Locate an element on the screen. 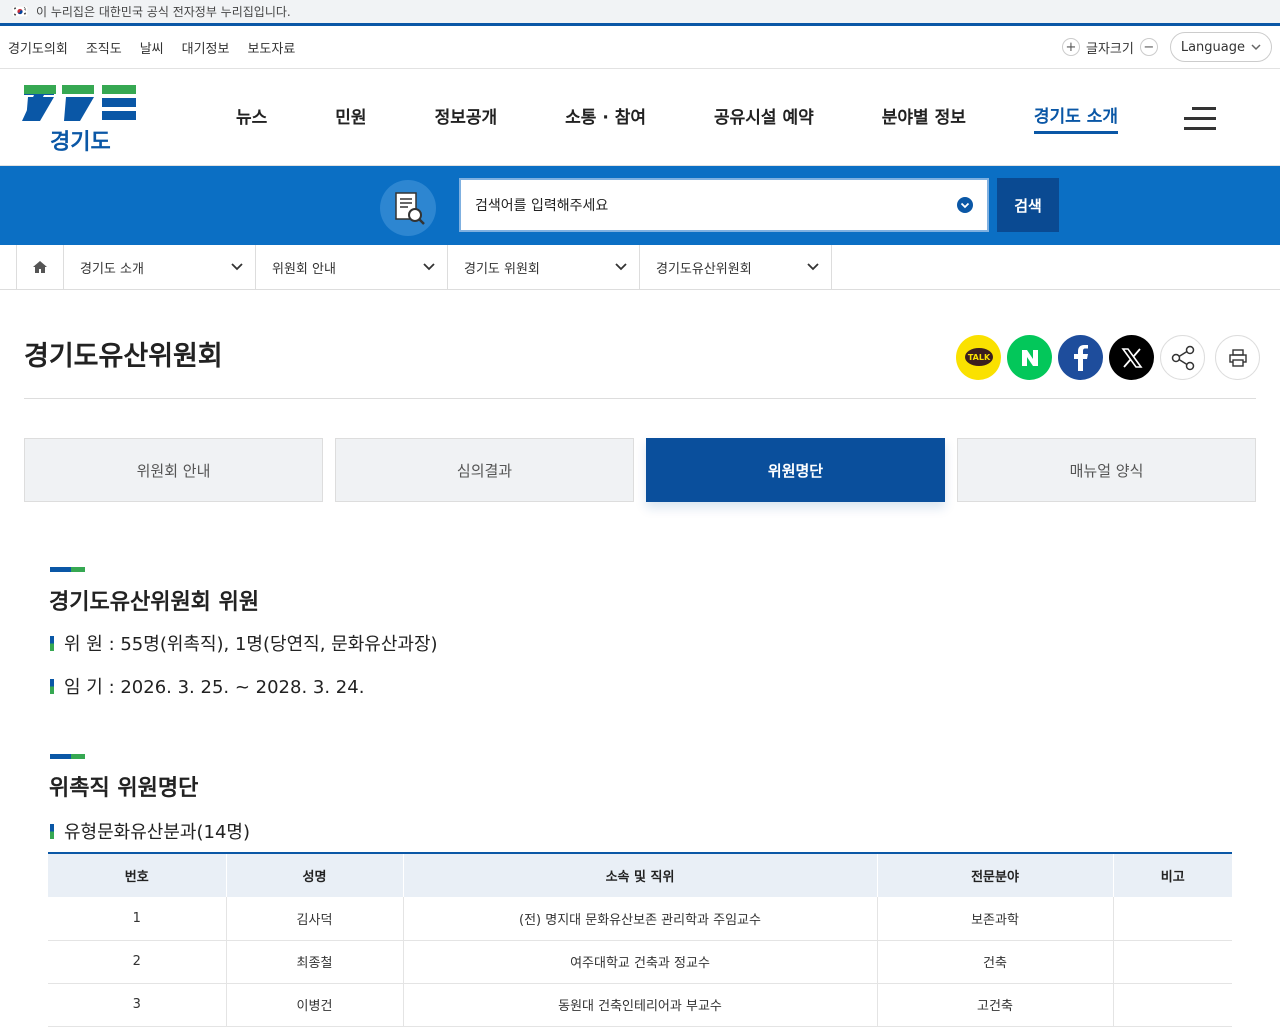 This screenshot has height=1027, width=1280. section-title-appointed: 위촉직 위원명단 is located at coordinates (124, 788).